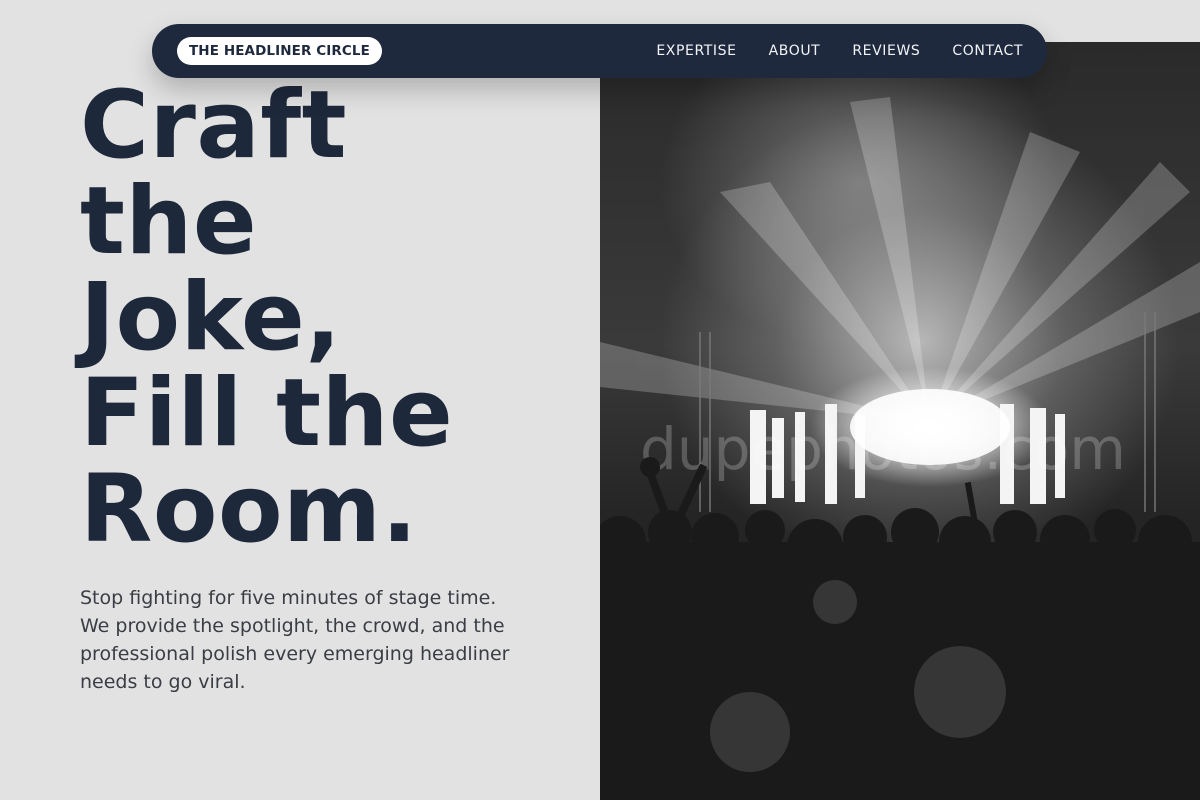 The width and height of the screenshot is (1200, 800). What do you see at coordinates (211, 317) in the screenshot?
I see `headline-line: Joke,` at bounding box center [211, 317].